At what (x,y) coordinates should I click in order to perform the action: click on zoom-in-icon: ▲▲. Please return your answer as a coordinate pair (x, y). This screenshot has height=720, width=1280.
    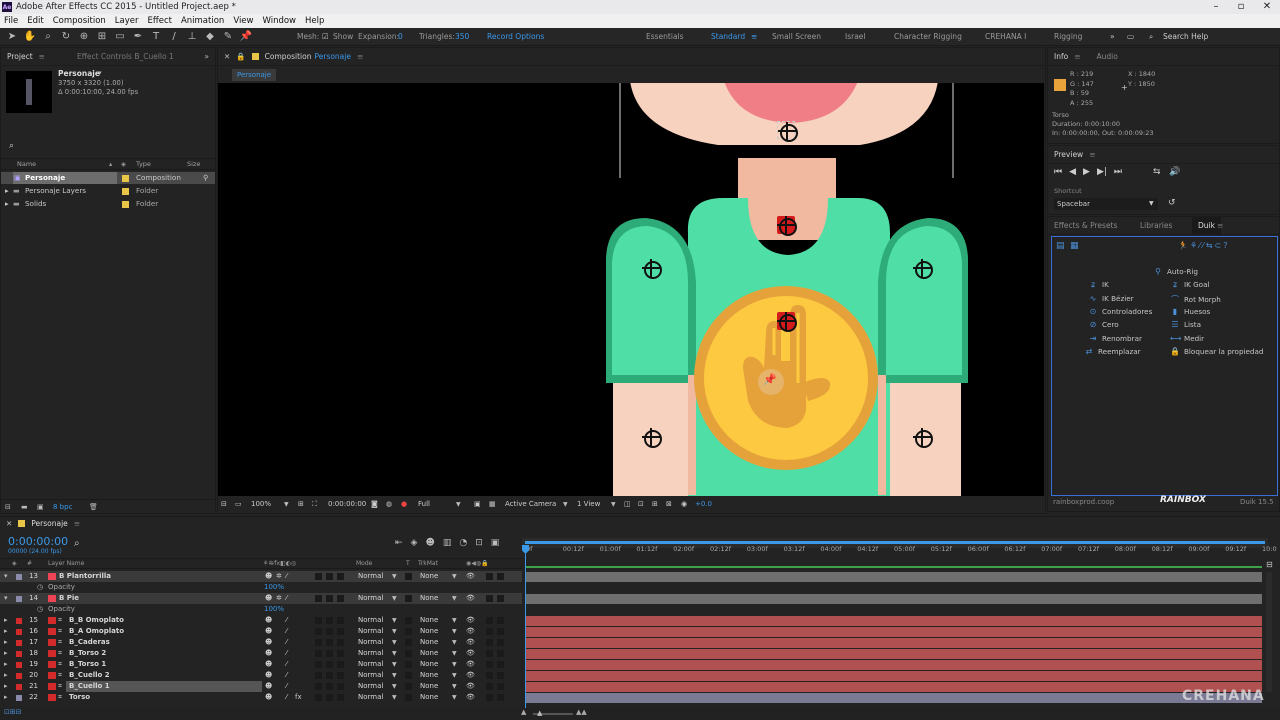
    Looking at the image, I should click on (581, 712).